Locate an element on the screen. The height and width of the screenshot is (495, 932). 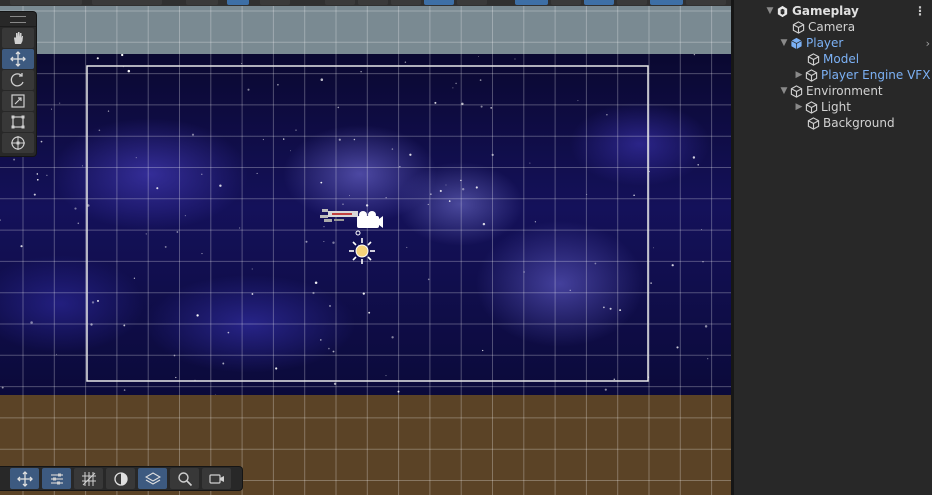
rotate-tool-button is located at coordinates (18, 80).